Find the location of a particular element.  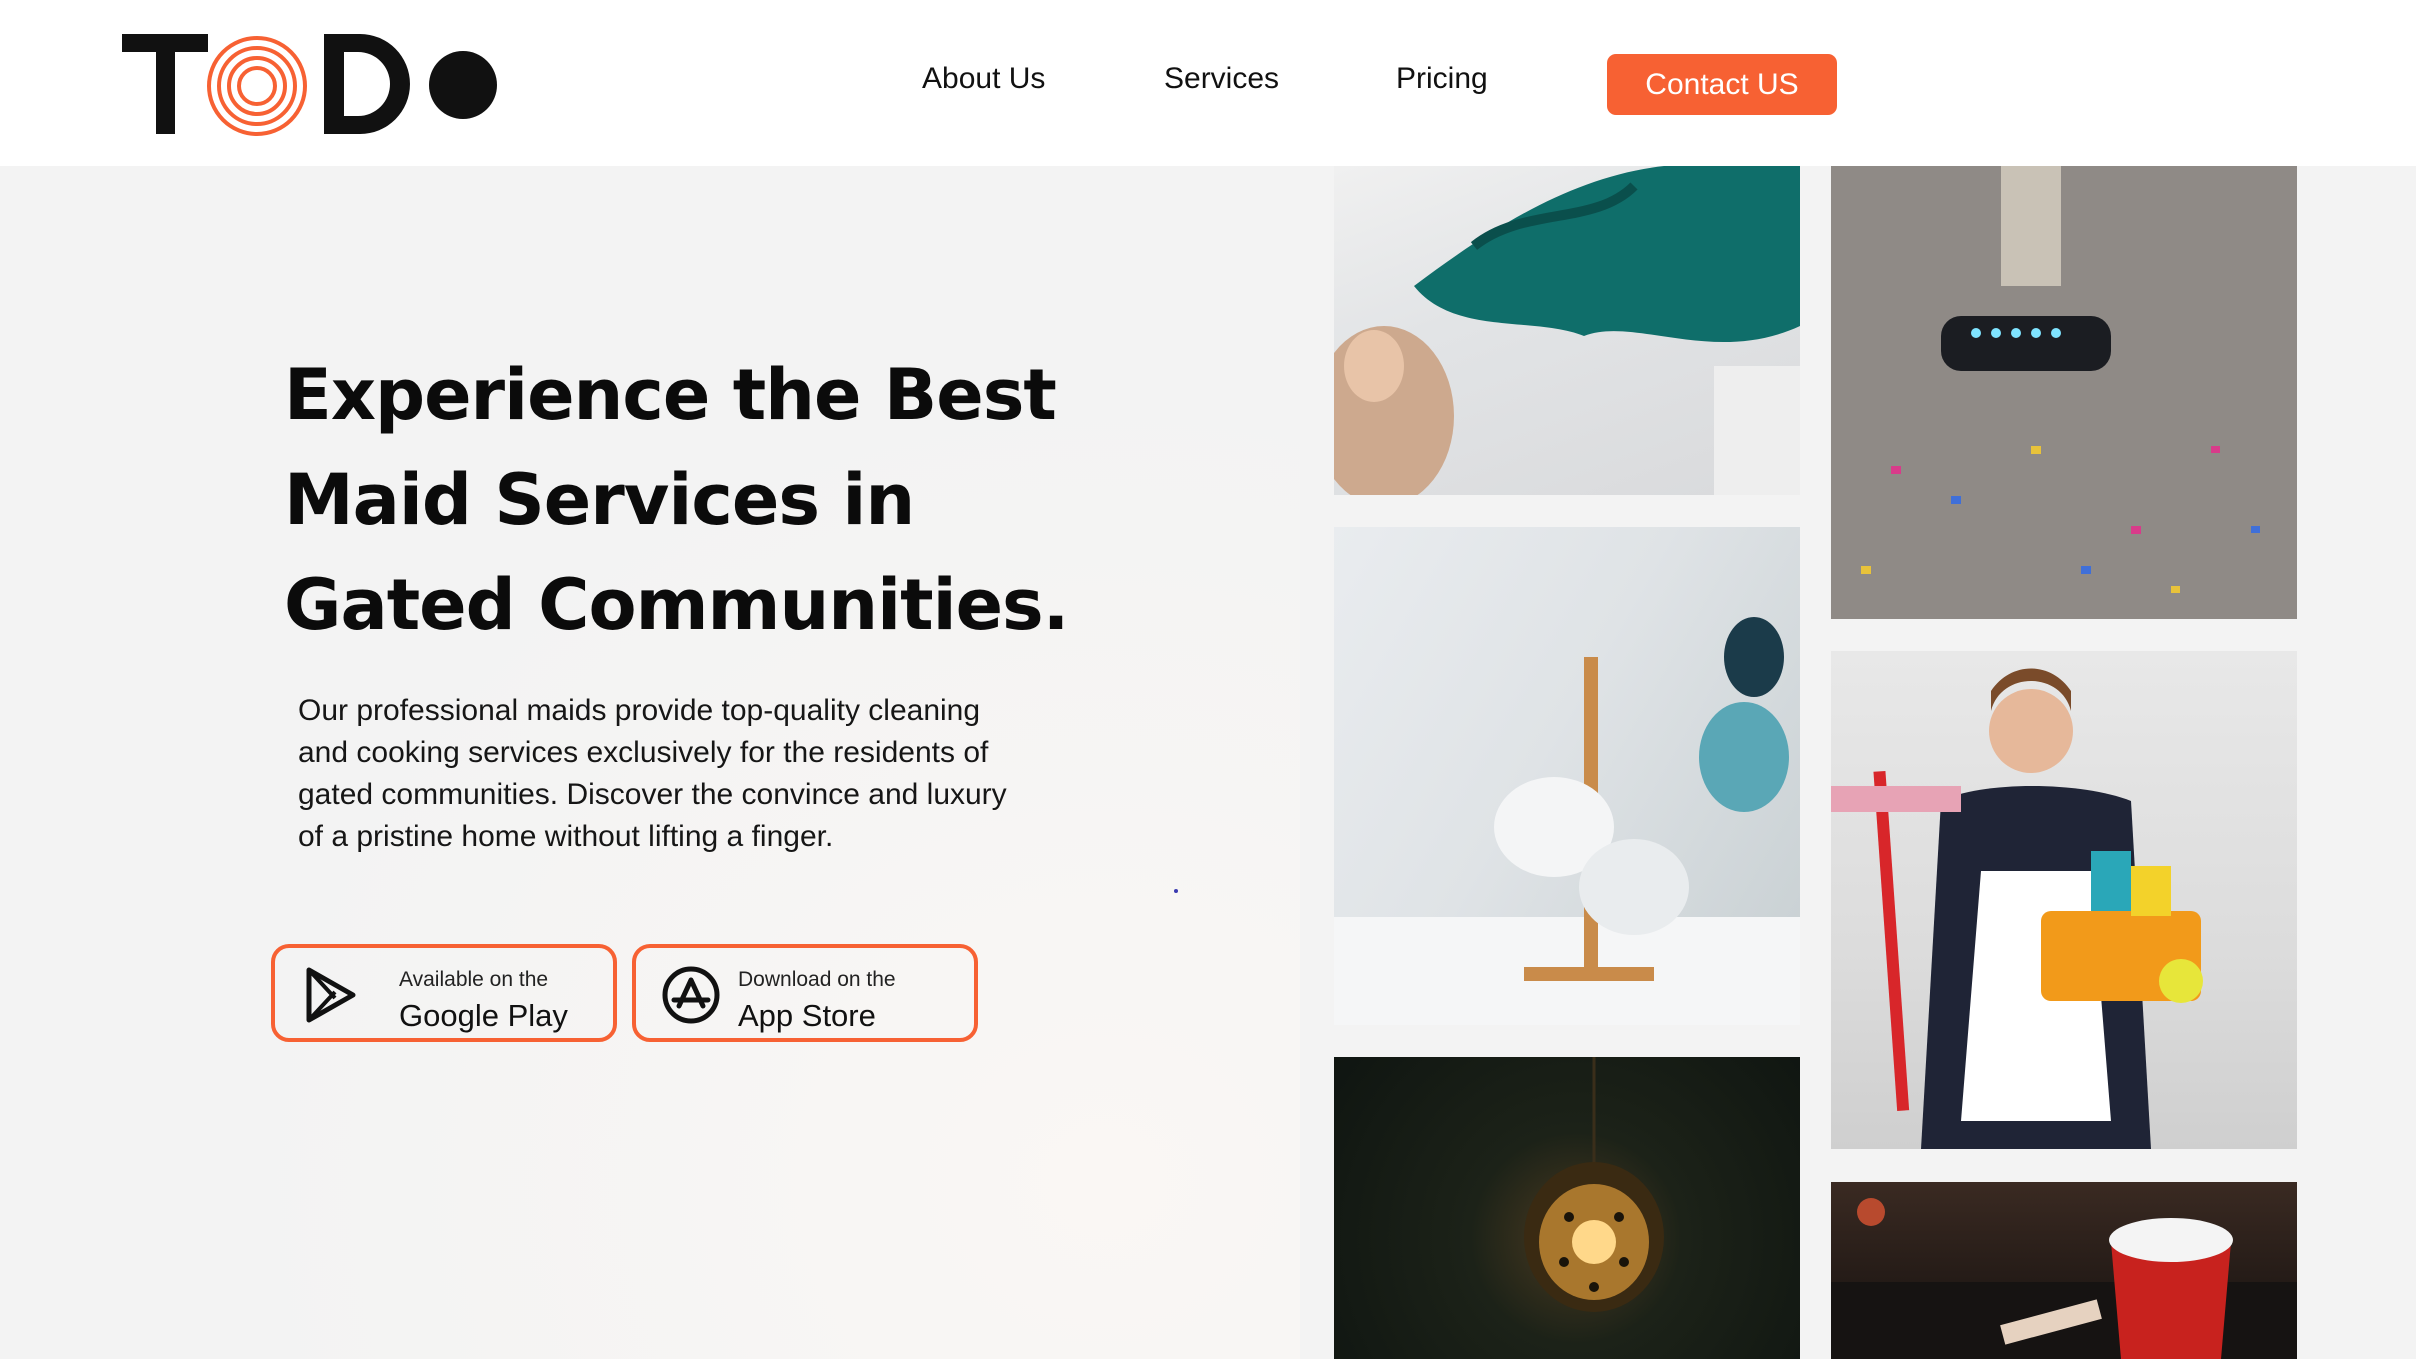

gallery-photo-vacuum is located at coordinates (2064, 392).